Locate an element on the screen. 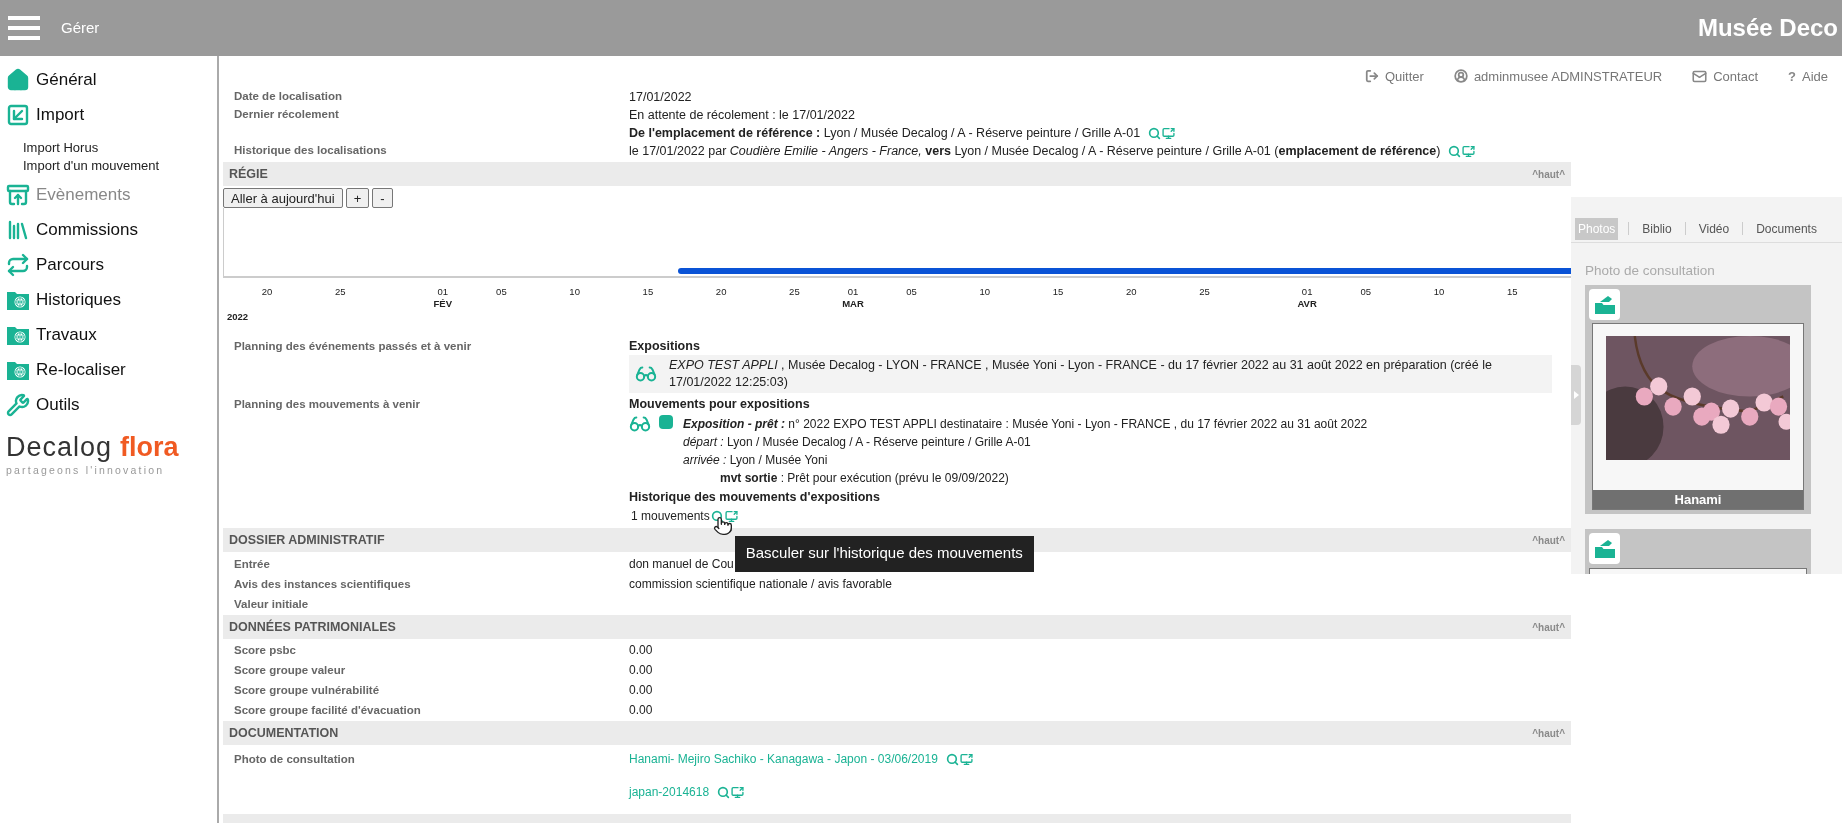  group-heading: Historique des mouvements d'expositions is located at coordinates (755, 498).